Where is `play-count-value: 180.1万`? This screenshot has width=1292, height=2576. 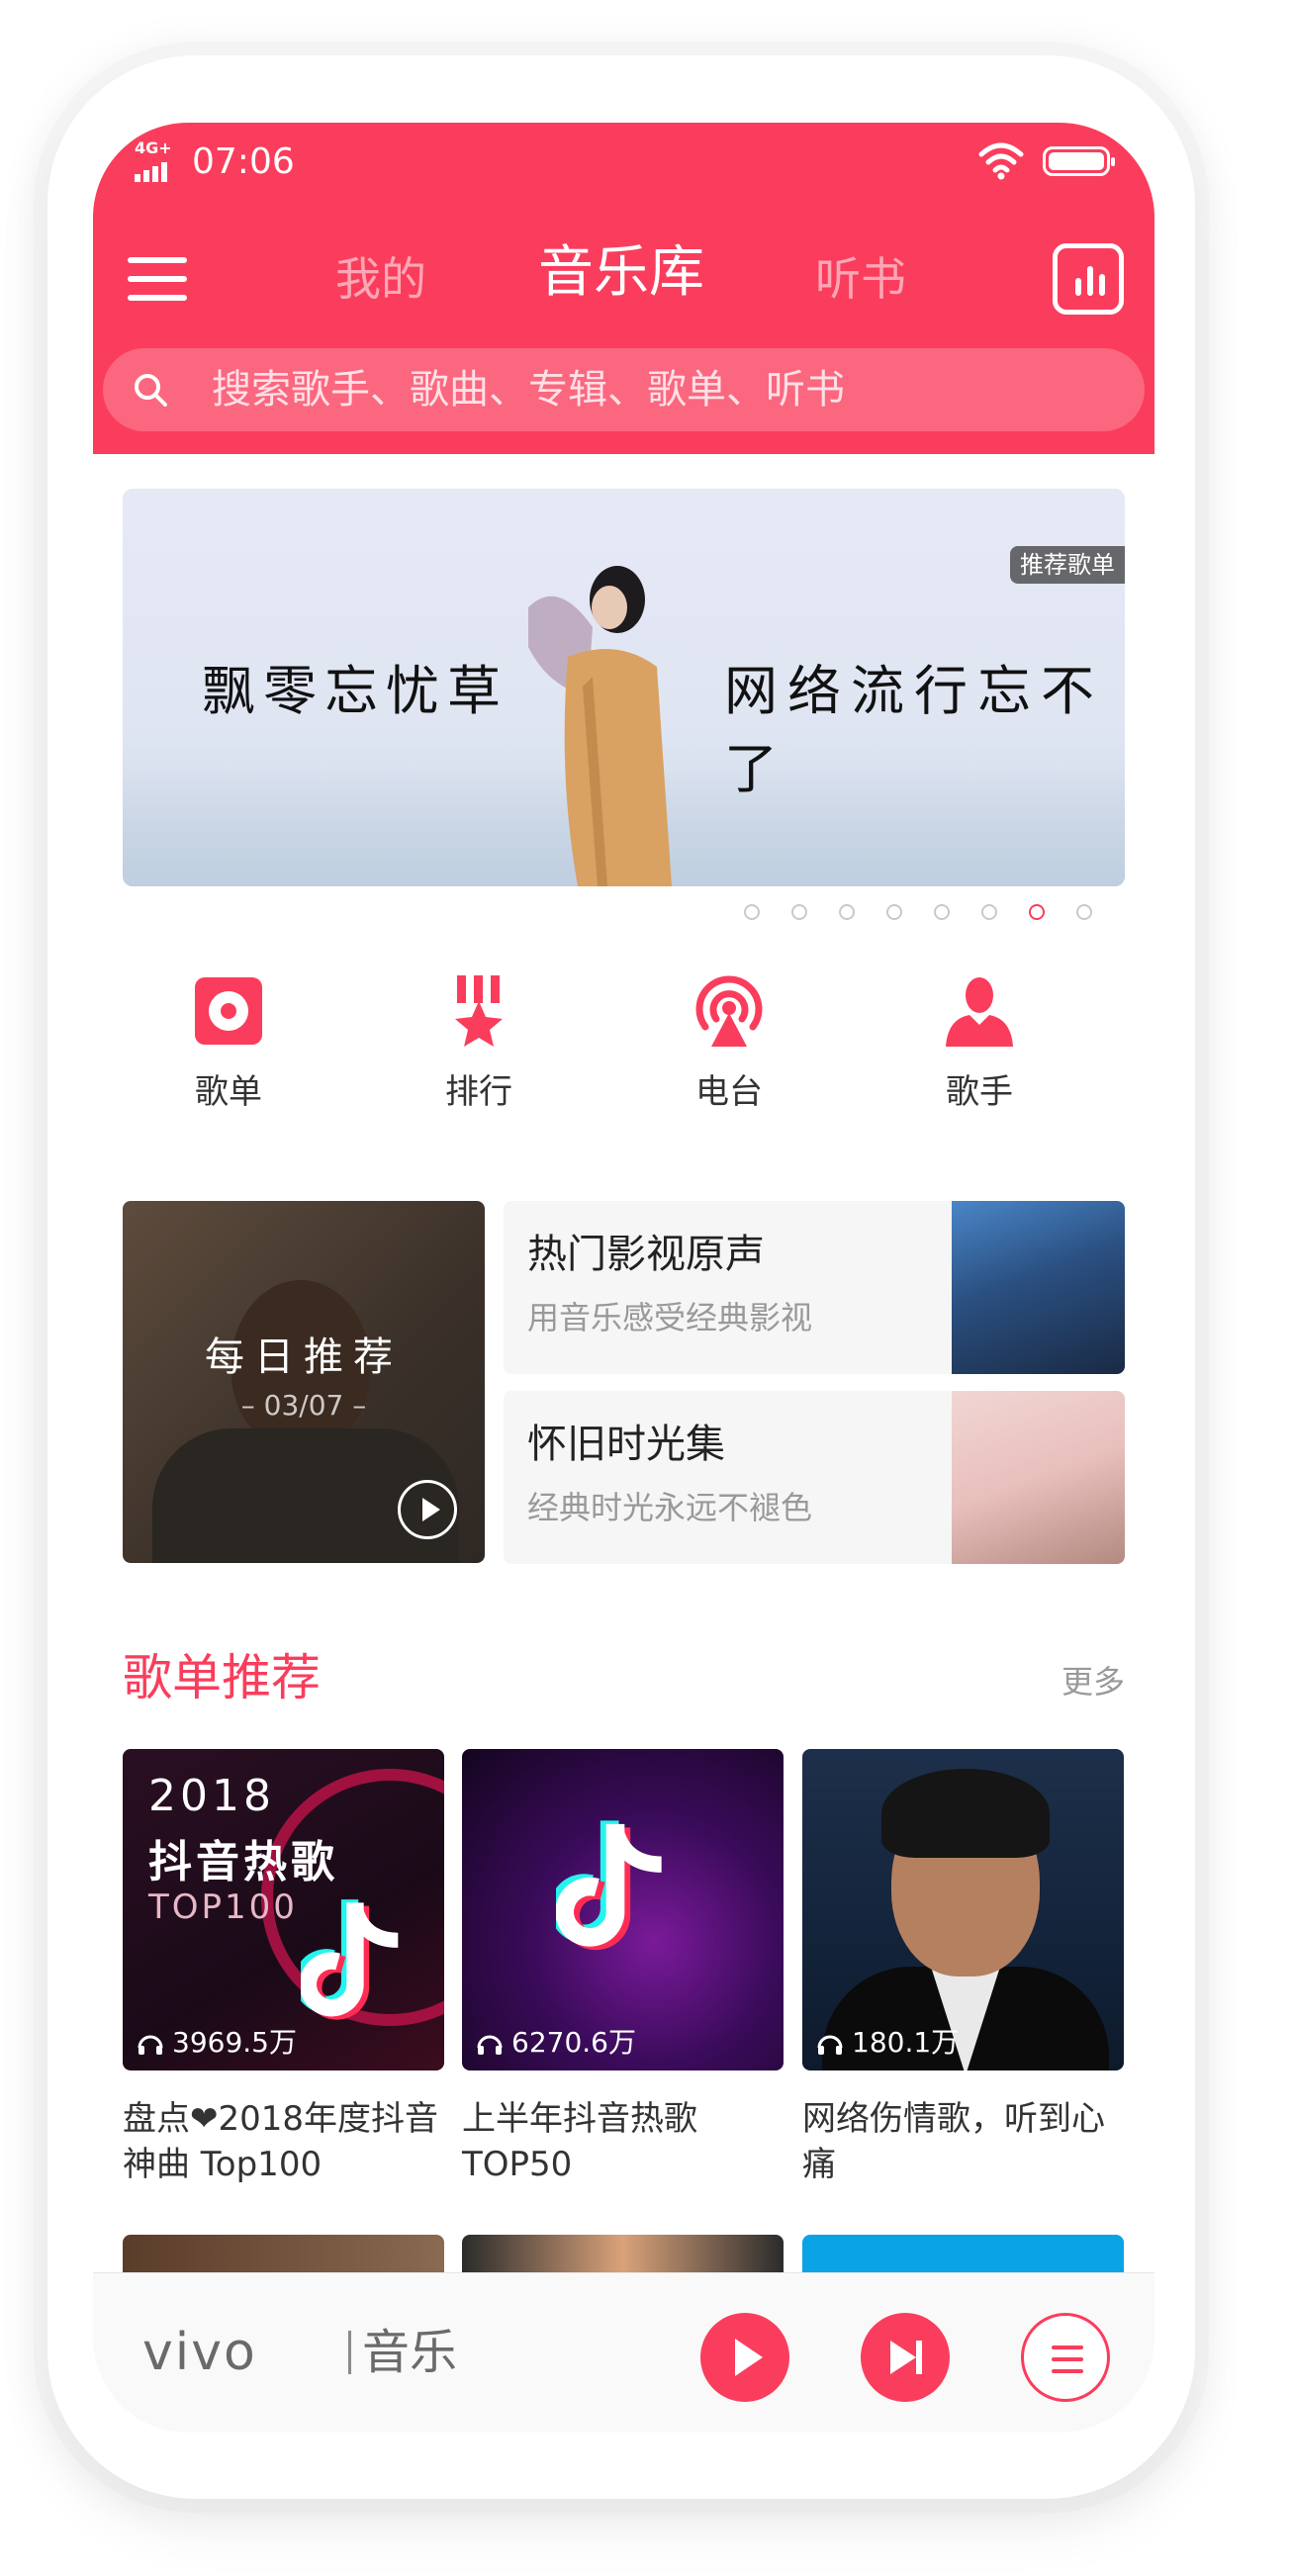
play-count-value: 180.1万 is located at coordinates (906, 2043).